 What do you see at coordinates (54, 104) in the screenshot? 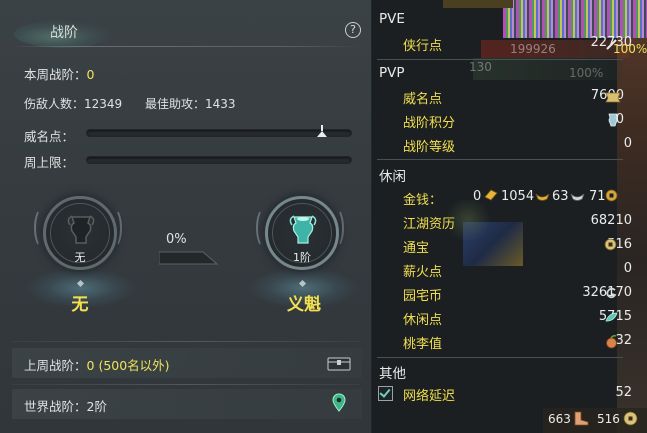
I see `kills-label: 伤敌人数：` at bounding box center [54, 104].